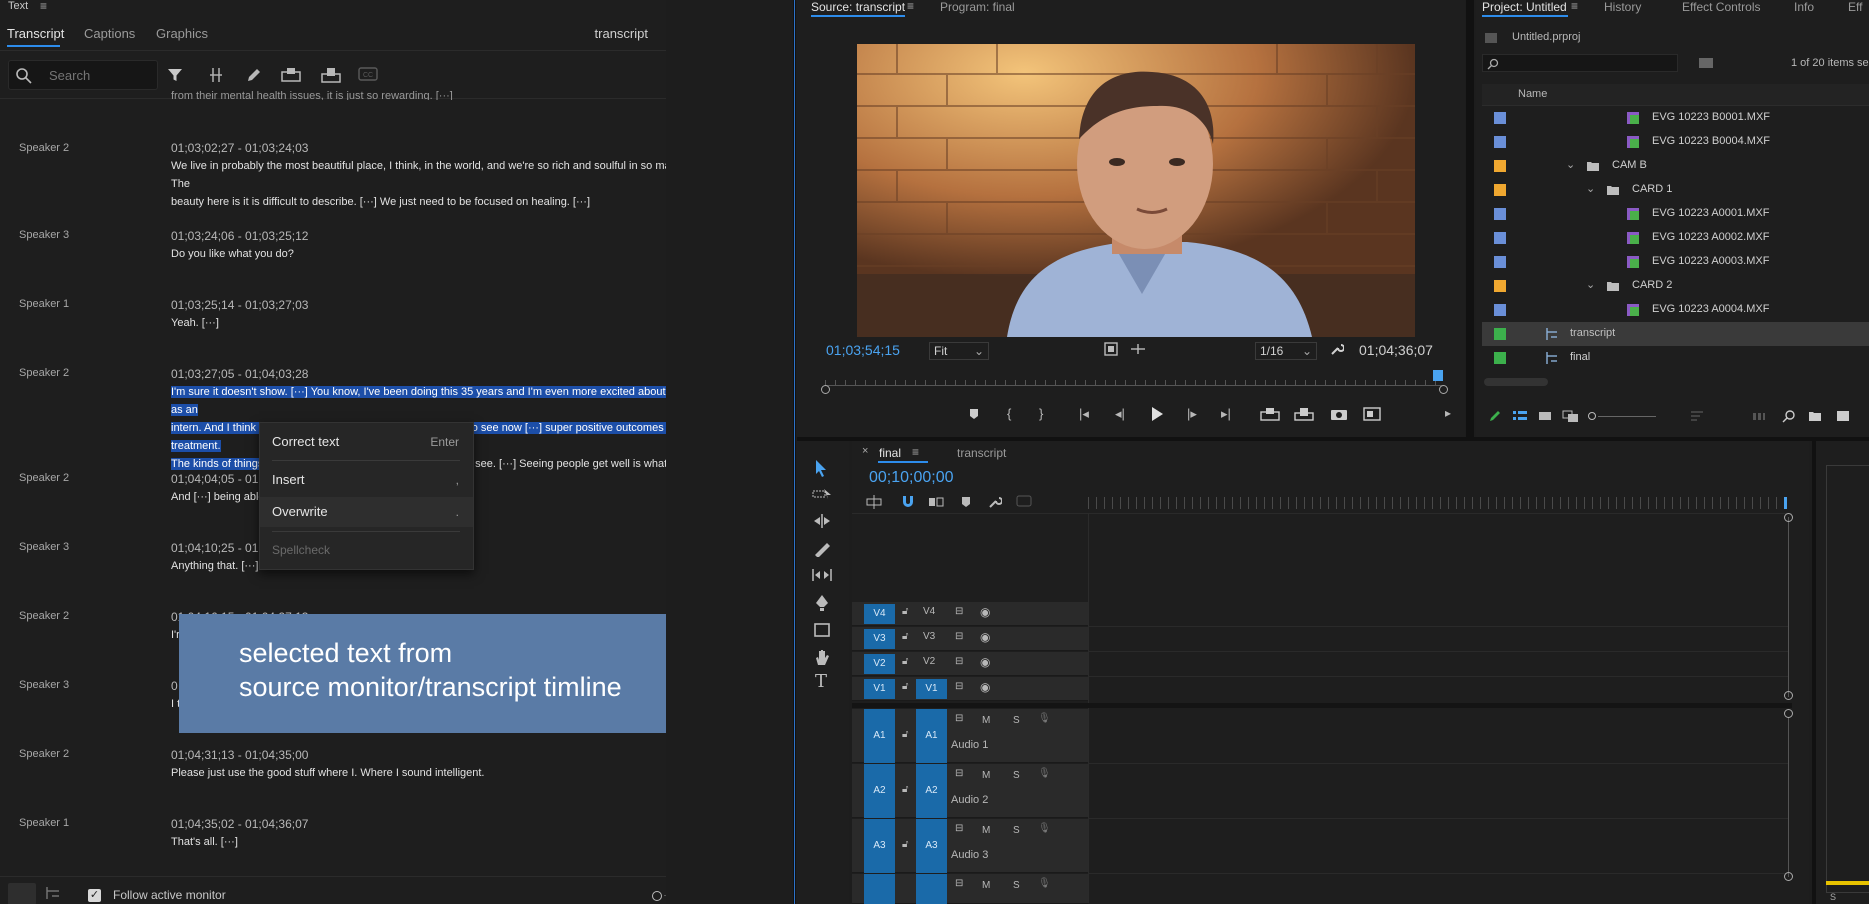 The width and height of the screenshot is (1869, 904). What do you see at coordinates (1675, 190) in the screenshot?
I see `project-folder: ⌄ CARD 1` at bounding box center [1675, 190].